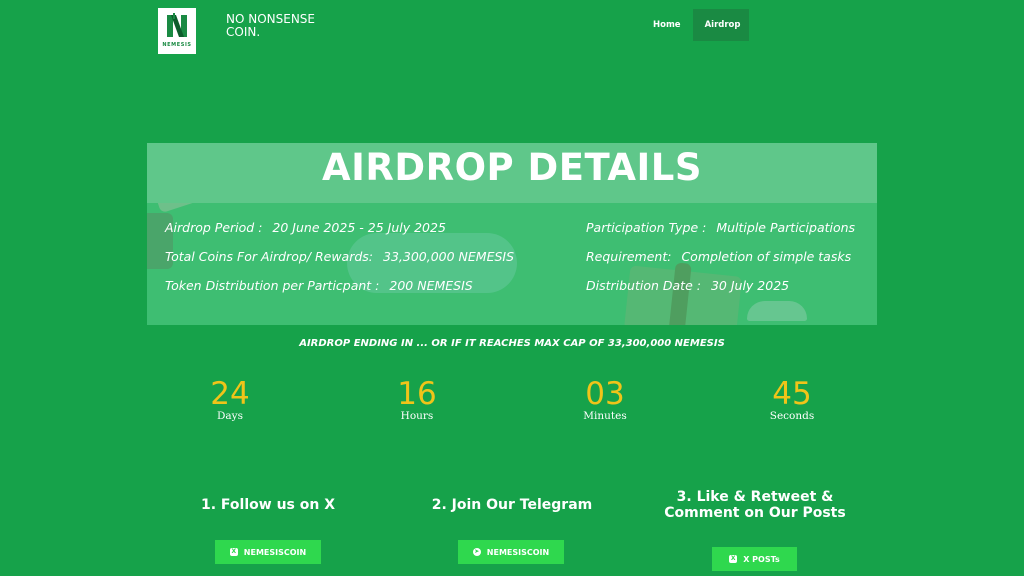 The height and width of the screenshot is (576, 1024). Describe the element at coordinates (271, 25) in the screenshot. I see `site-tagline: NO NONSENSE COIN.` at that location.